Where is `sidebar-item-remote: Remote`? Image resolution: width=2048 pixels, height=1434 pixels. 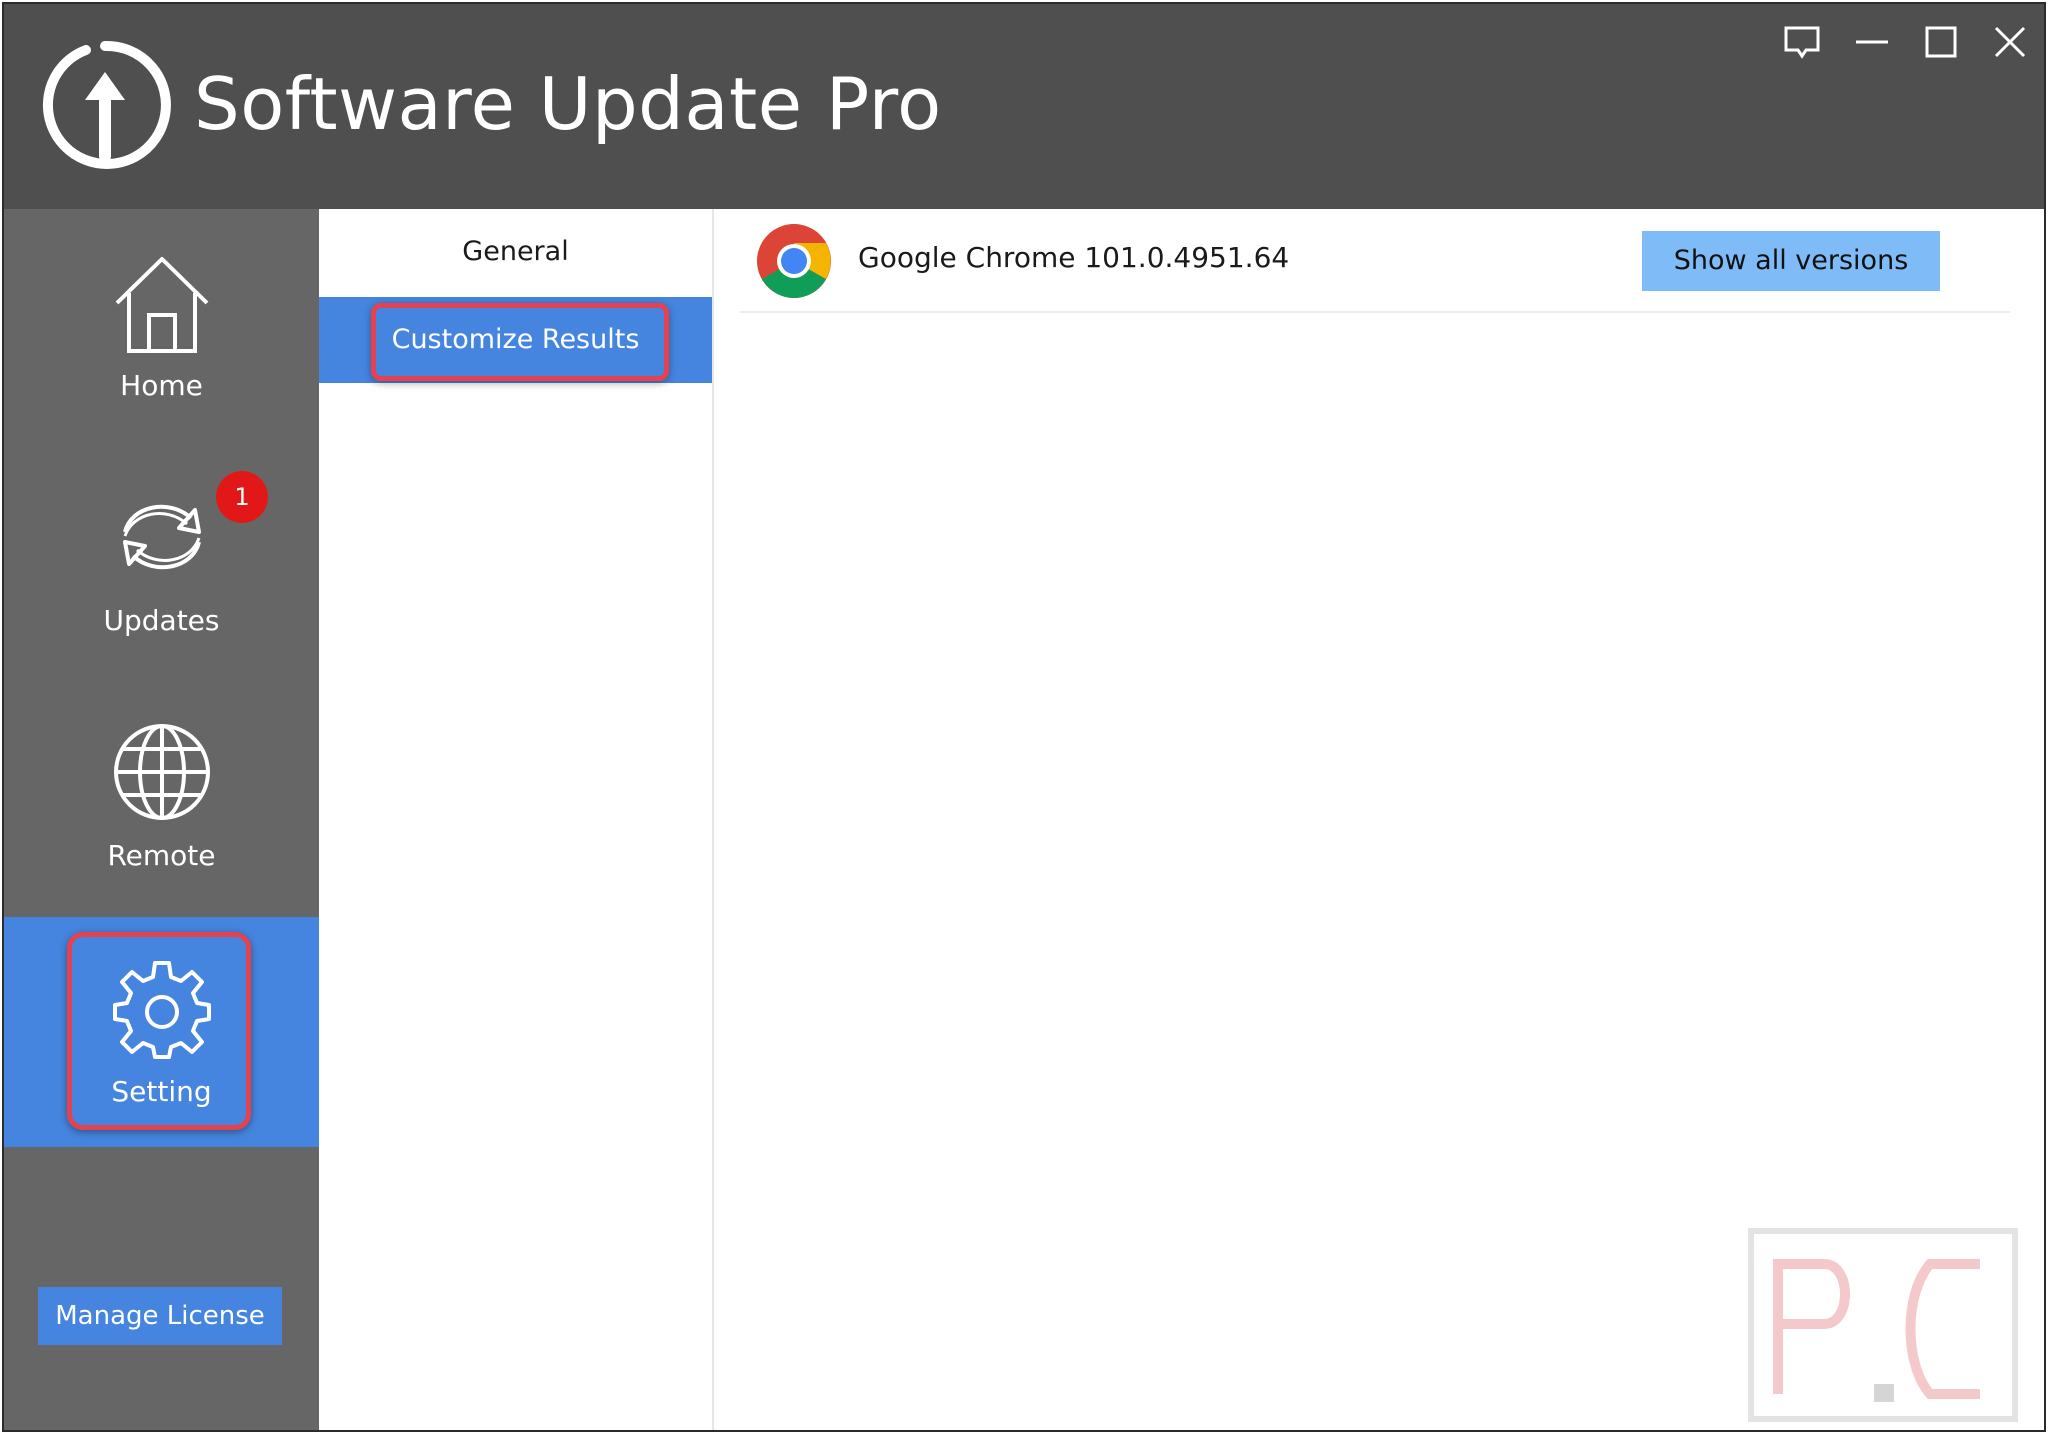 sidebar-item-remote: Remote is located at coordinates (161, 794).